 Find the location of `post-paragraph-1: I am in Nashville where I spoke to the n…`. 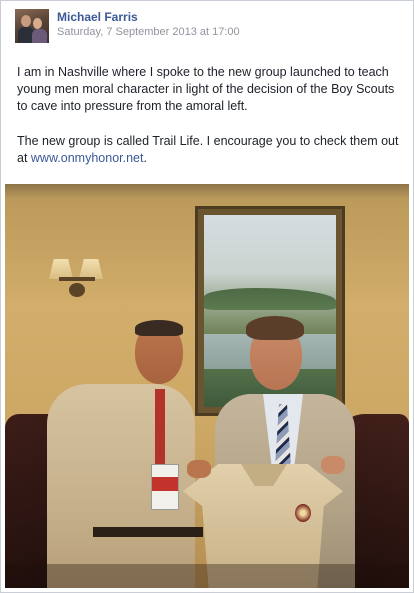

post-paragraph-1: I am in Nashville where I spoke to the n… is located at coordinates (206, 89).